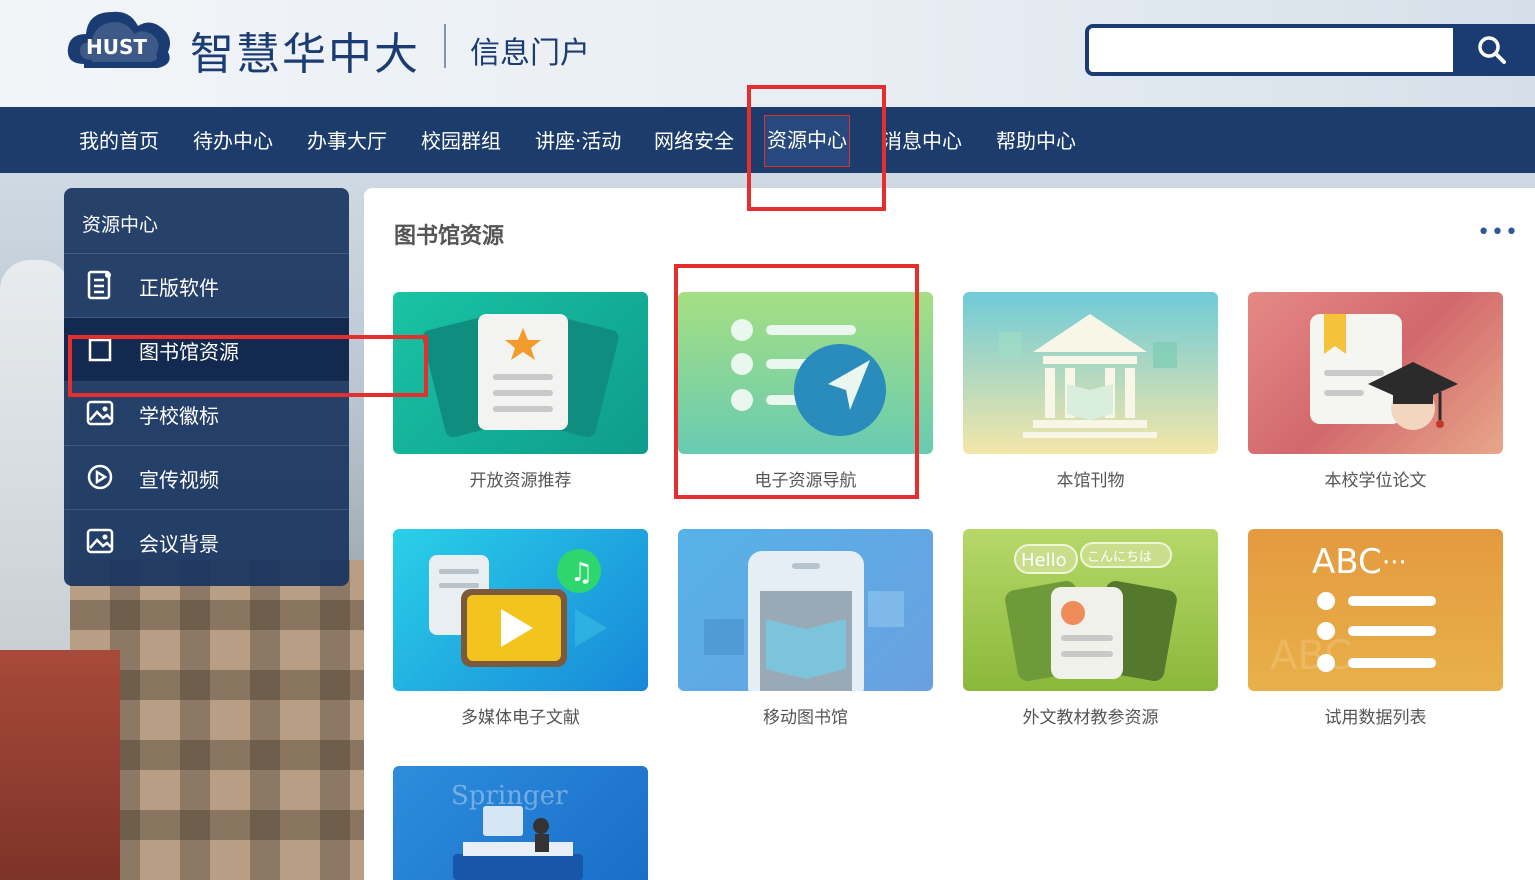 Image resolution: width=1535 pixels, height=880 pixels. I want to click on card-theses: 本校学位论文, so click(1375, 391).